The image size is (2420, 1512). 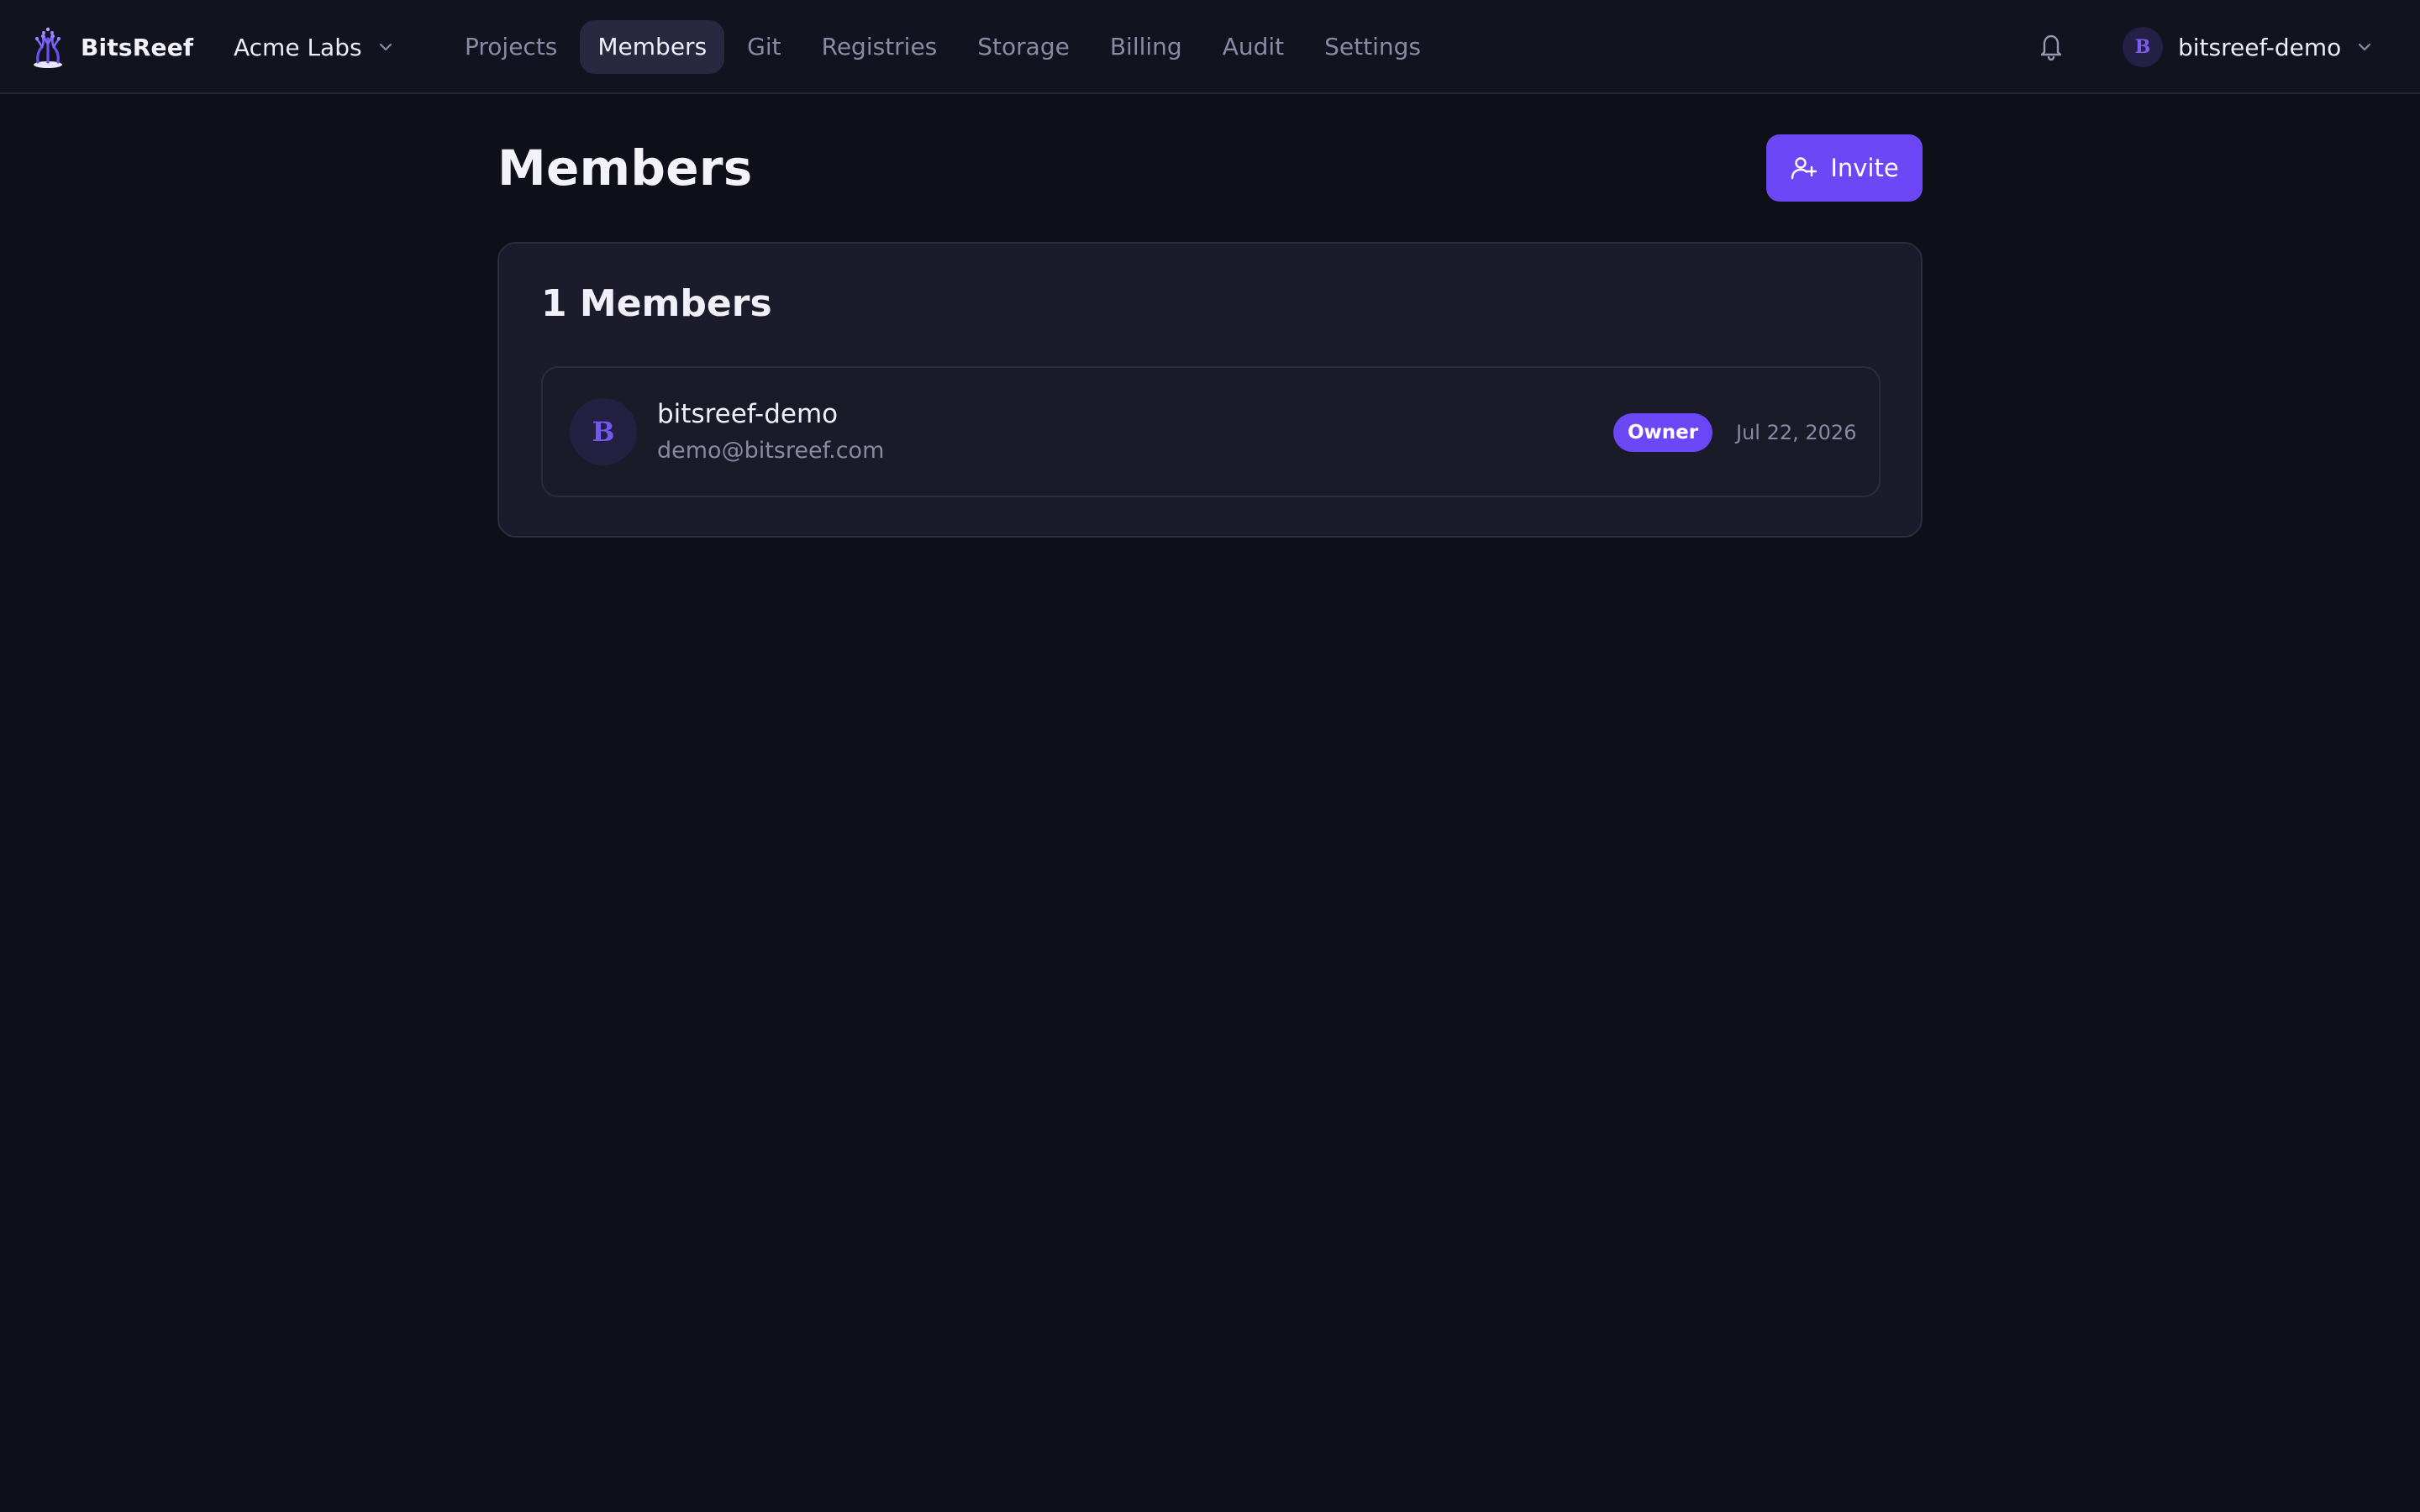 What do you see at coordinates (748, 414) in the screenshot?
I see `member-name: bitsreef-demo` at bounding box center [748, 414].